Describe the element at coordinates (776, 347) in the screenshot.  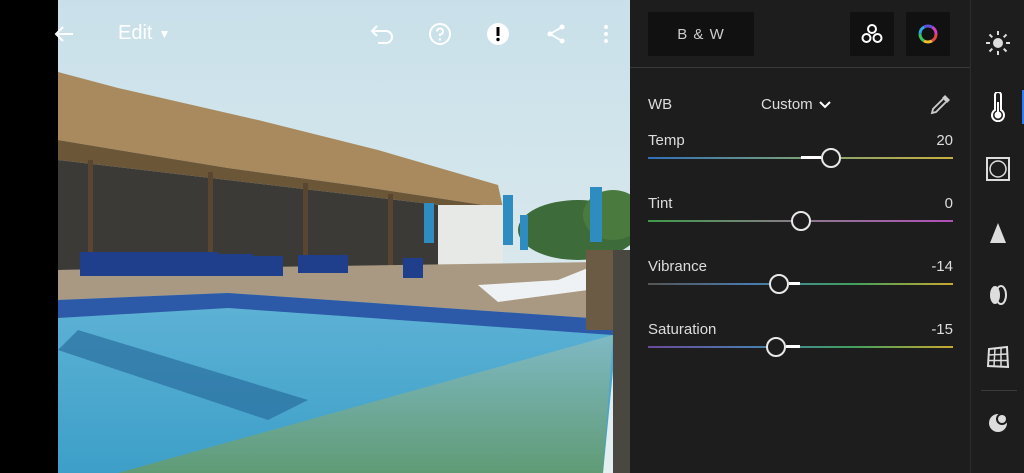
I see `saturation-thumb` at that location.